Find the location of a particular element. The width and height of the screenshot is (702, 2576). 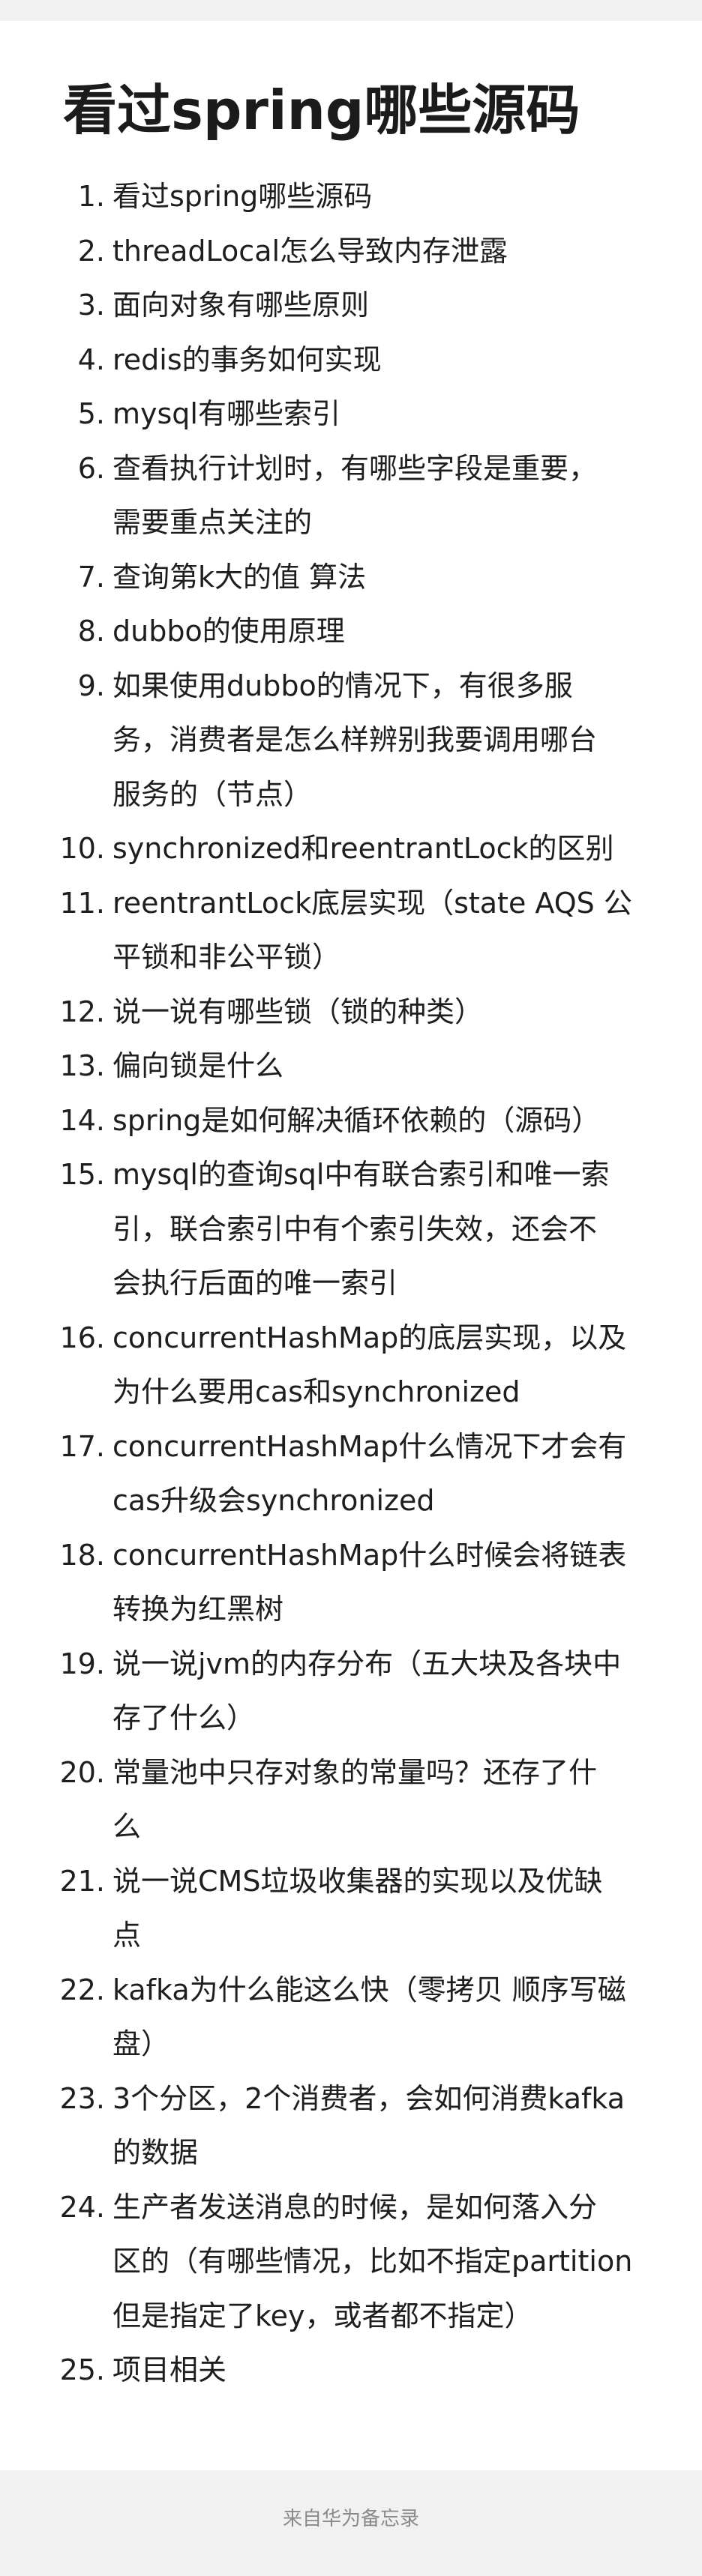

list-item: 12. 说一说有哪些锁（锁的种类） is located at coordinates (351, 1013).